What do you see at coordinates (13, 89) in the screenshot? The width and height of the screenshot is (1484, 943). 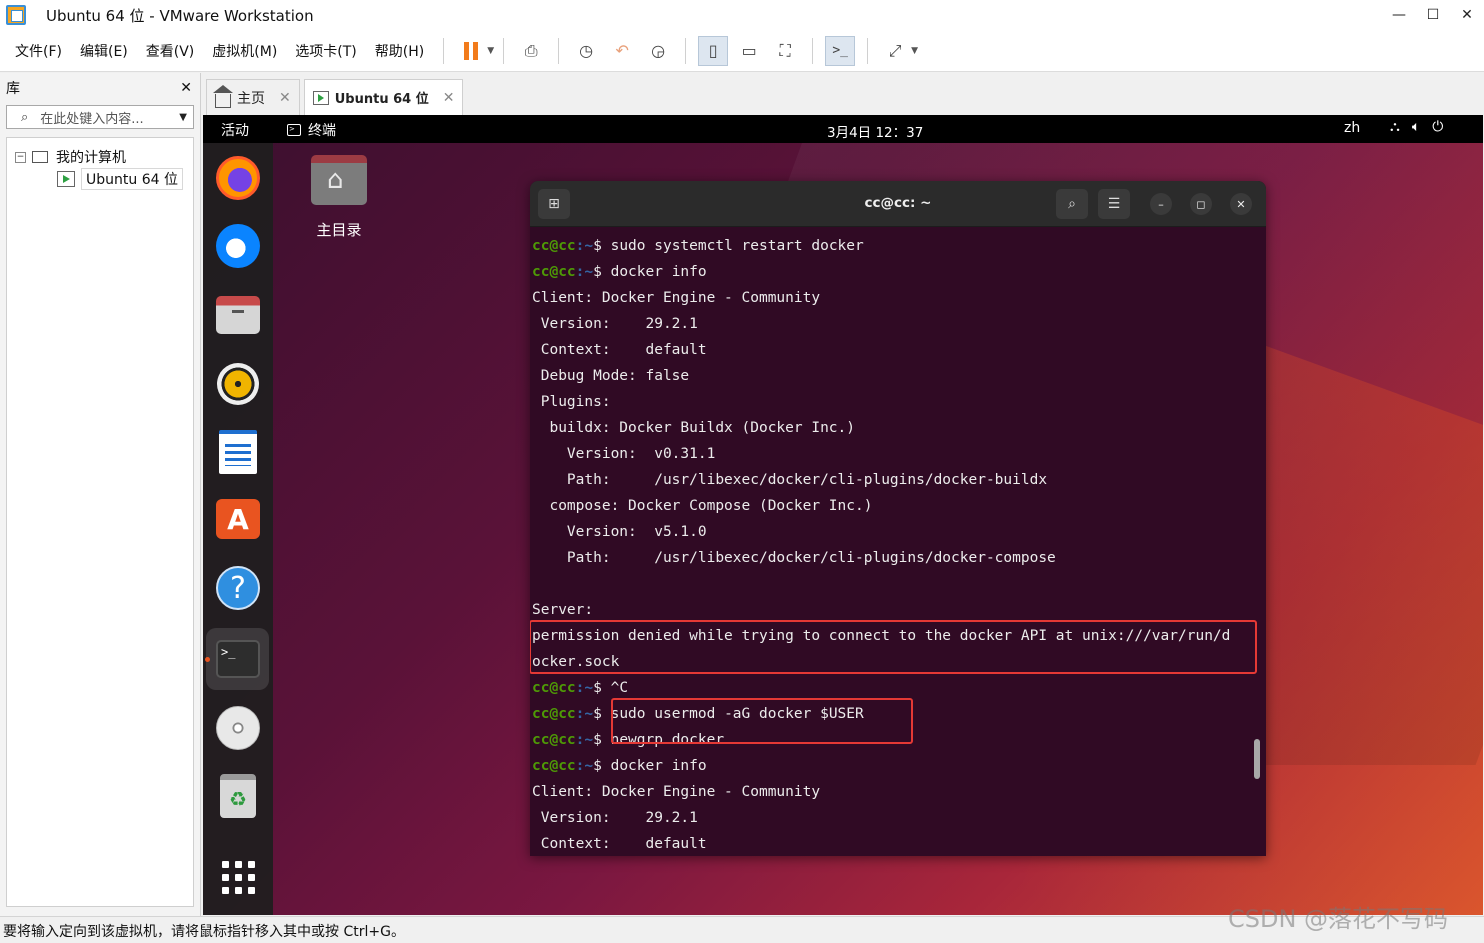 I see `library-title: 库` at bounding box center [13, 89].